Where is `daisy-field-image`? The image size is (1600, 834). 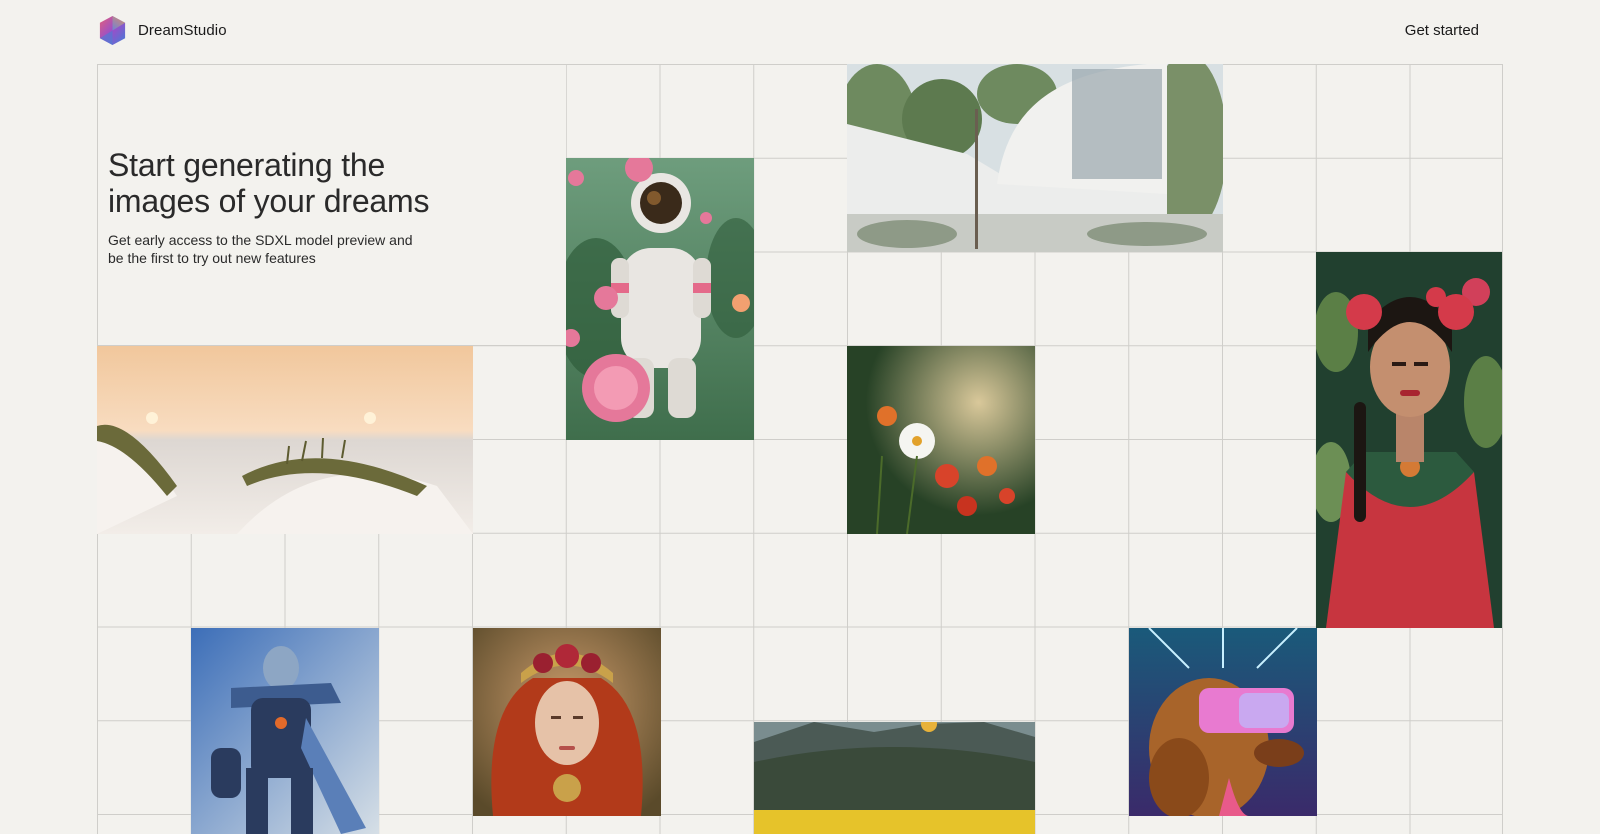 daisy-field-image is located at coordinates (941, 440).